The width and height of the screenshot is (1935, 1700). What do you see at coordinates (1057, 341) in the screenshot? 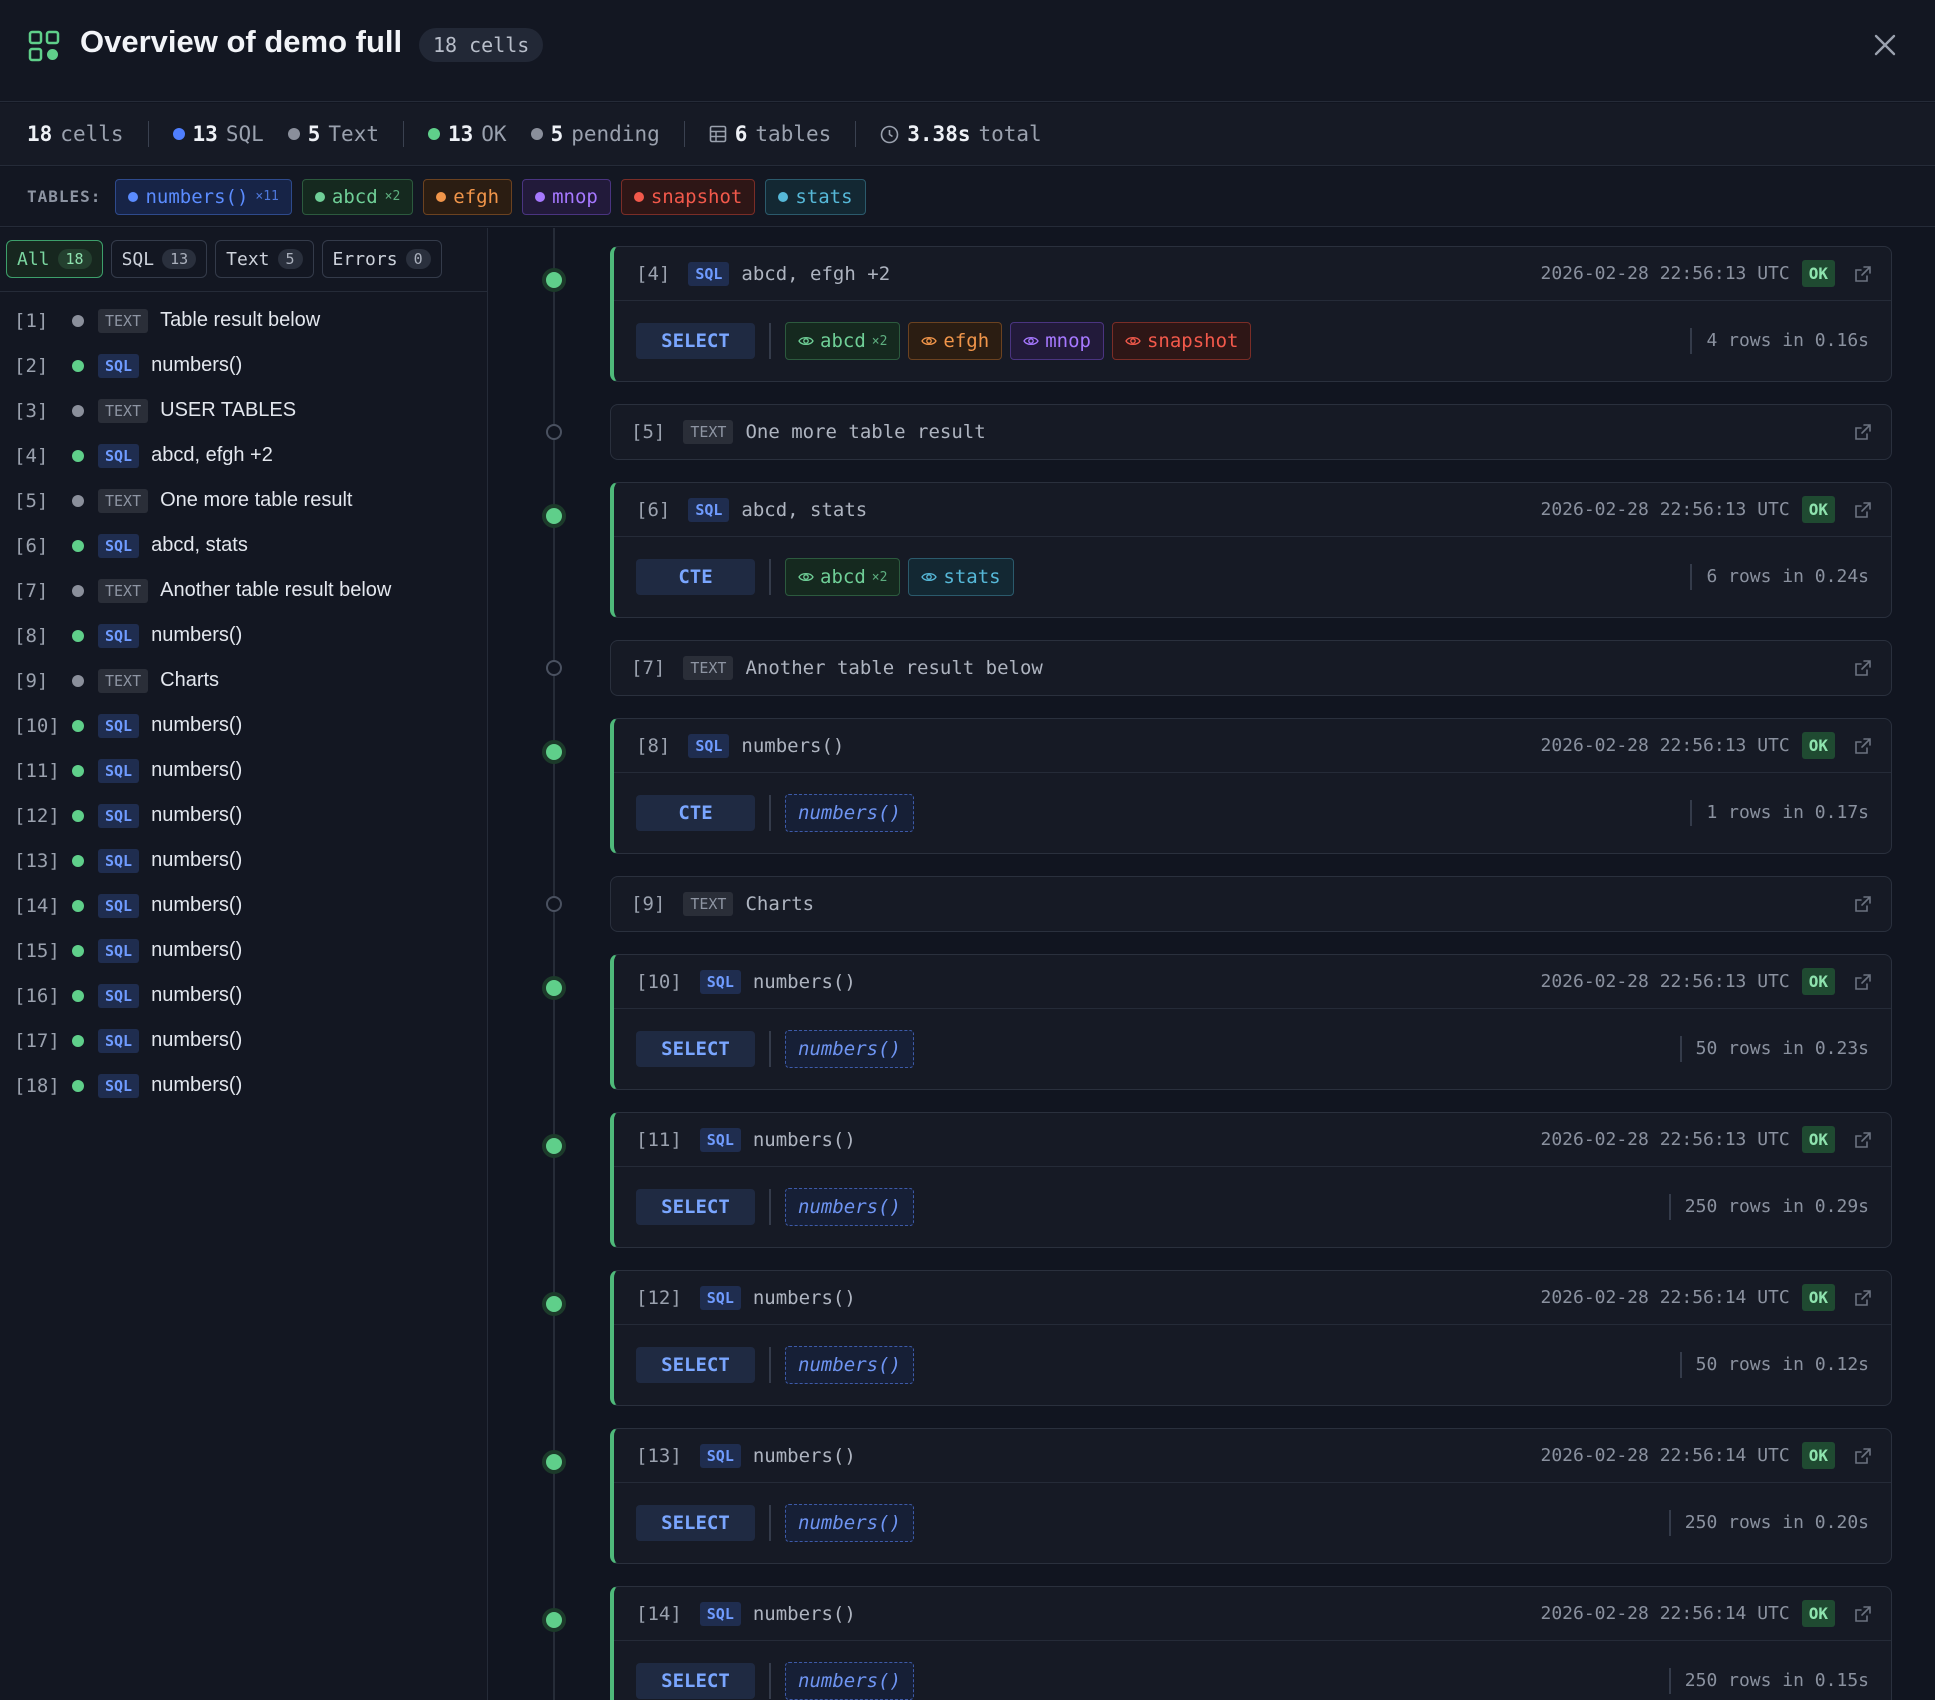
I see `table-ref-chip: mnop` at bounding box center [1057, 341].